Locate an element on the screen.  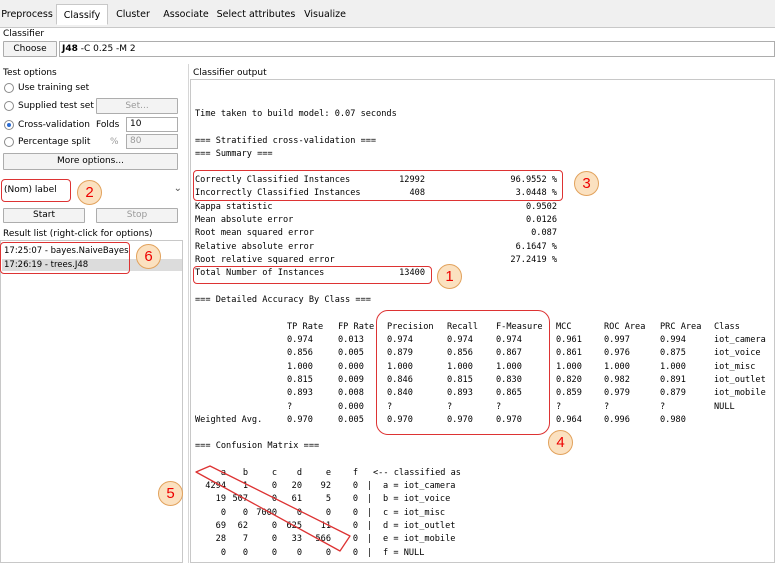
accuracy-cell: 0.000 is located at coordinates (351, 366).